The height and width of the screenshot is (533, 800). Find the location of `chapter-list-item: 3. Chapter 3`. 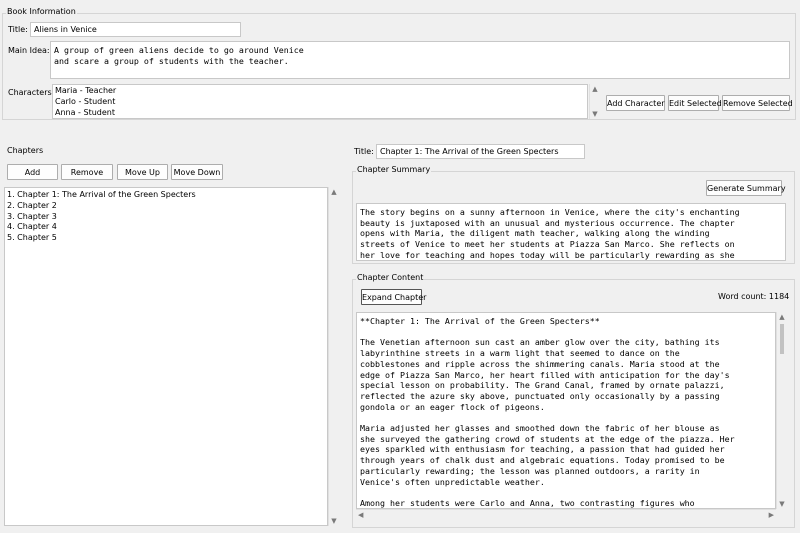

chapter-list-item: 3. Chapter 3 is located at coordinates (166, 217).